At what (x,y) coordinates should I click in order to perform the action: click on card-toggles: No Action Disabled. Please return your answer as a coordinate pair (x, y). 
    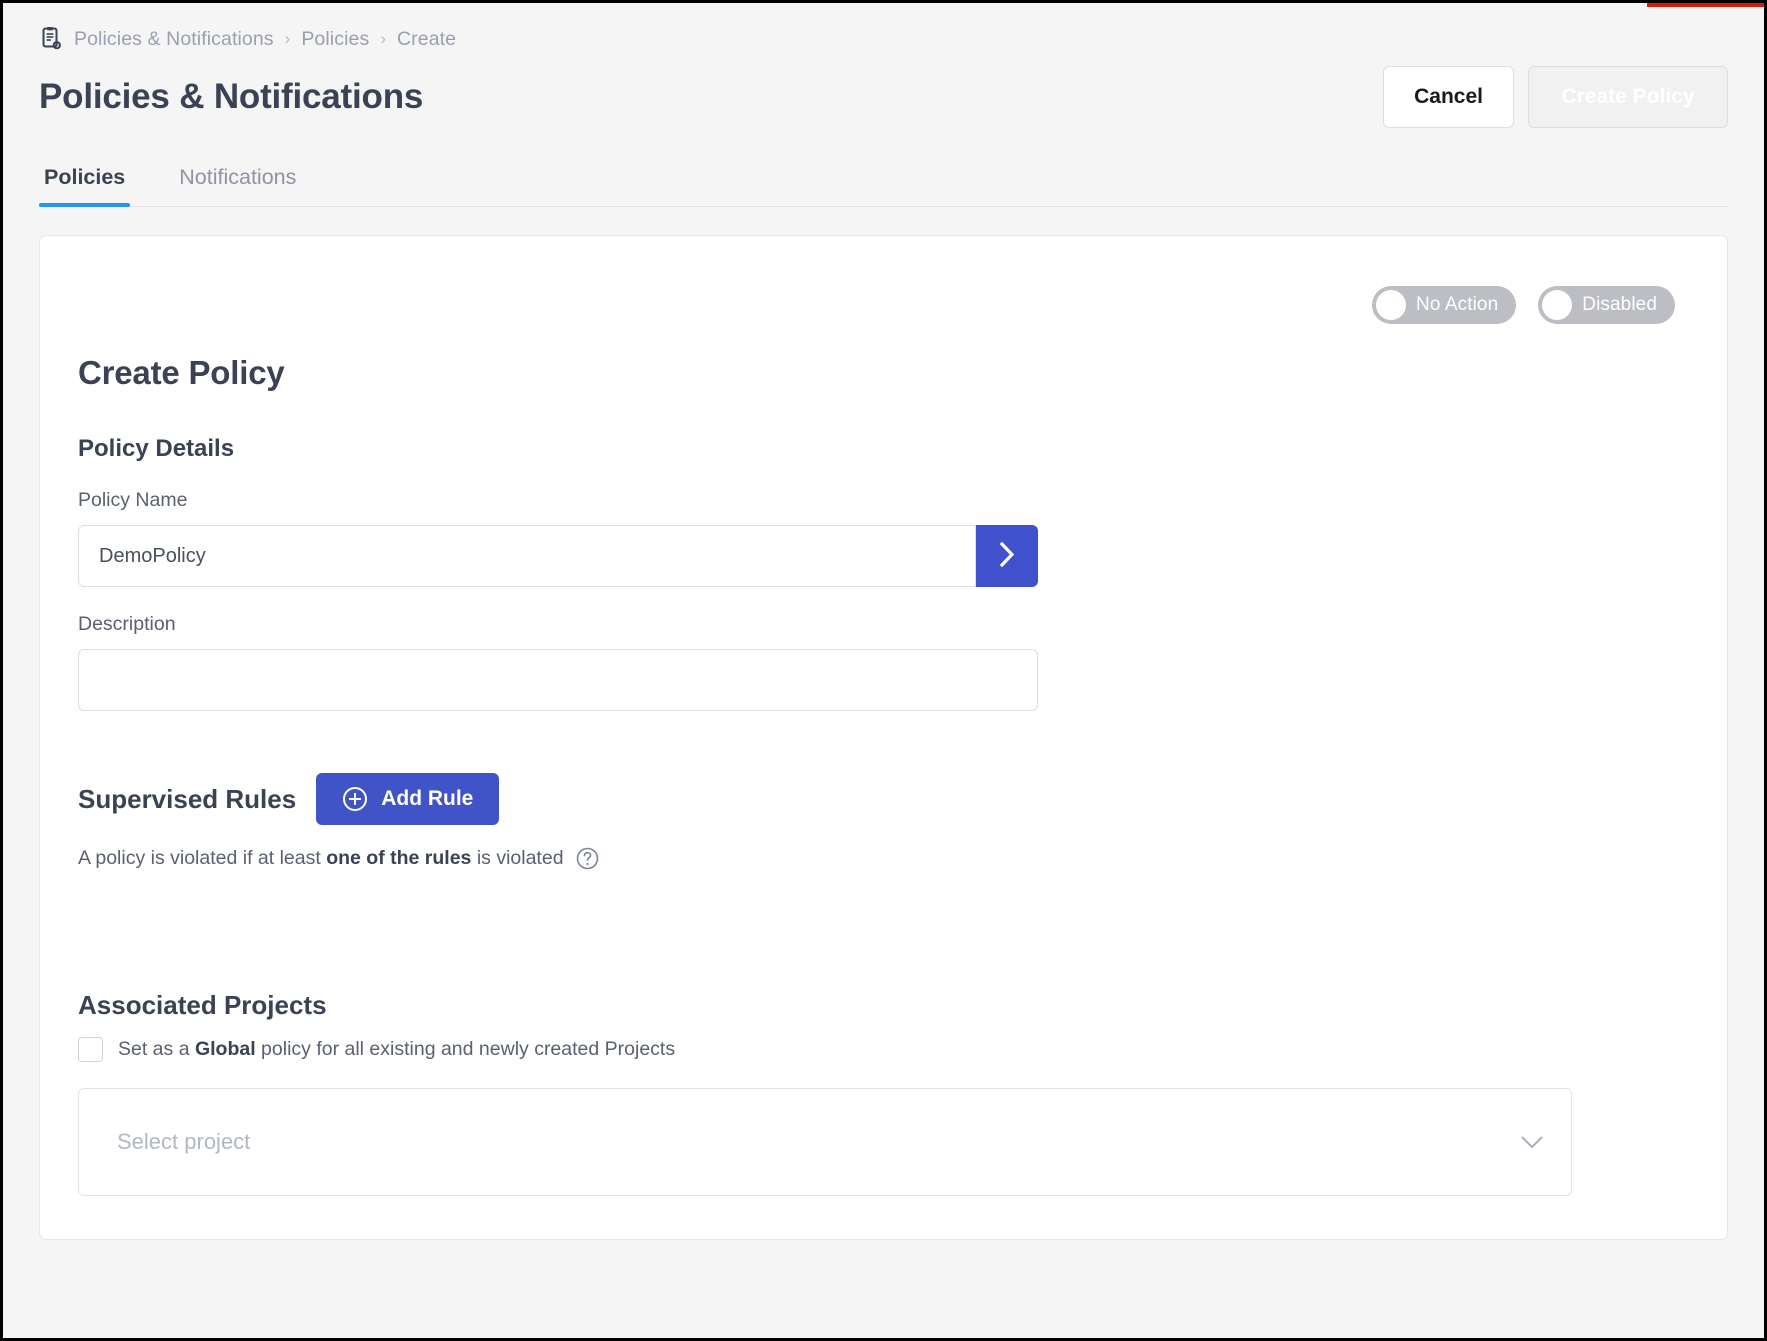
    Looking at the image, I should click on (883, 297).